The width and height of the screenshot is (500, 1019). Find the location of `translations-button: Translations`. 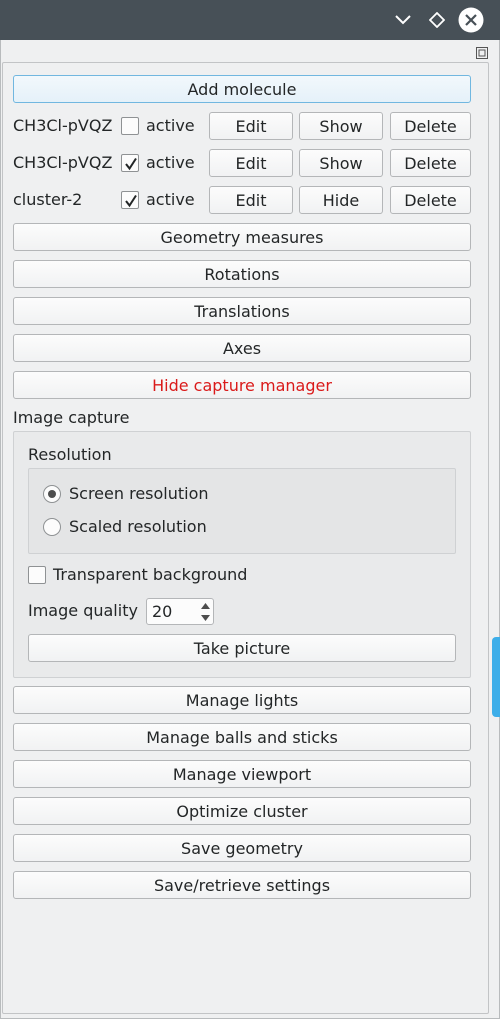

translations-button: Translations is located at coordinates (242, 311).